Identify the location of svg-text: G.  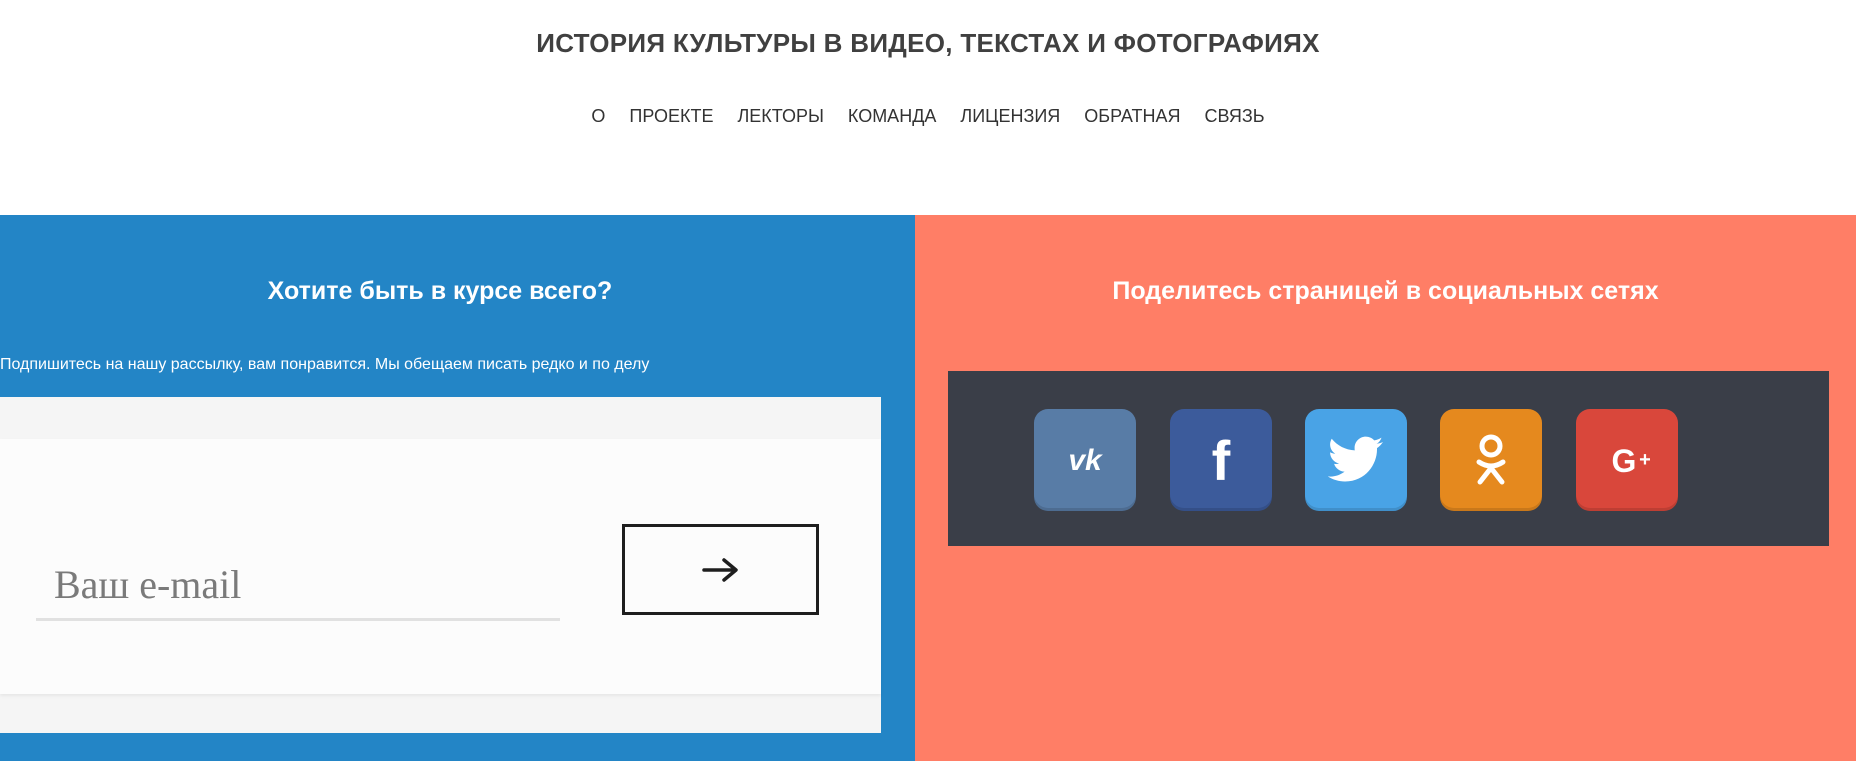
(1624, 461).